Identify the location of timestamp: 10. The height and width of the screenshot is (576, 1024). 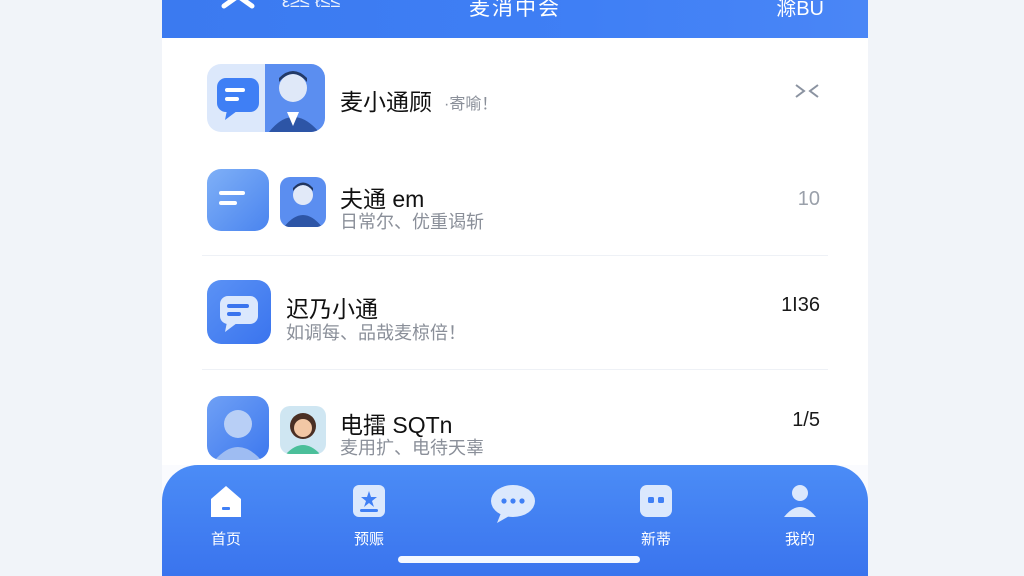
(808, 199).